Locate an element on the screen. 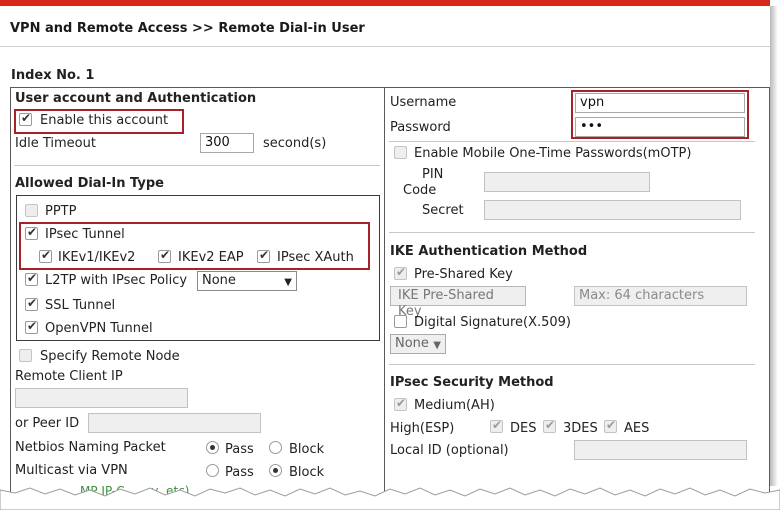  user-account-title: User account and Authentication is located at coordinates (136, 98).